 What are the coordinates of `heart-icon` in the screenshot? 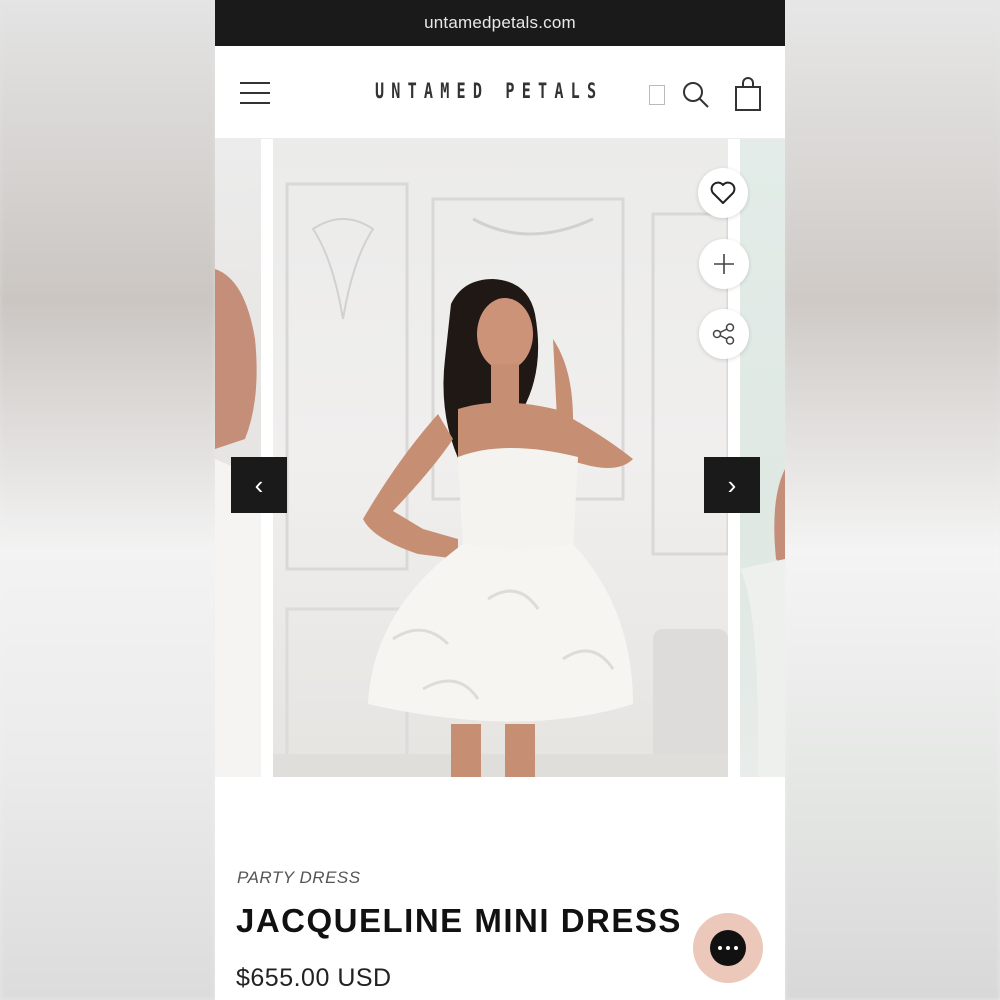 It's located at (723, 192).